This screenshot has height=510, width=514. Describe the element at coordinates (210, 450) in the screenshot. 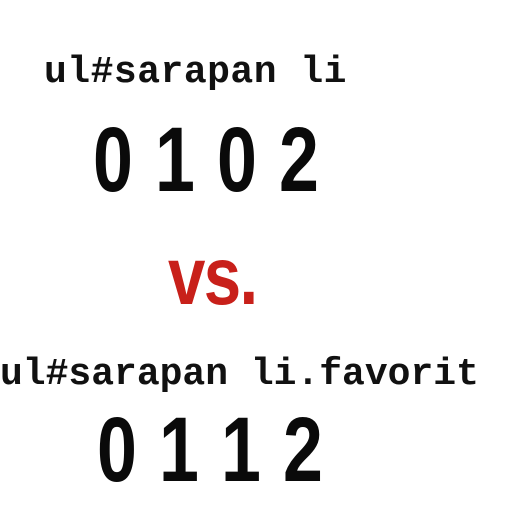

I see `second-specificity-score: 0 1 1 2` at that location.